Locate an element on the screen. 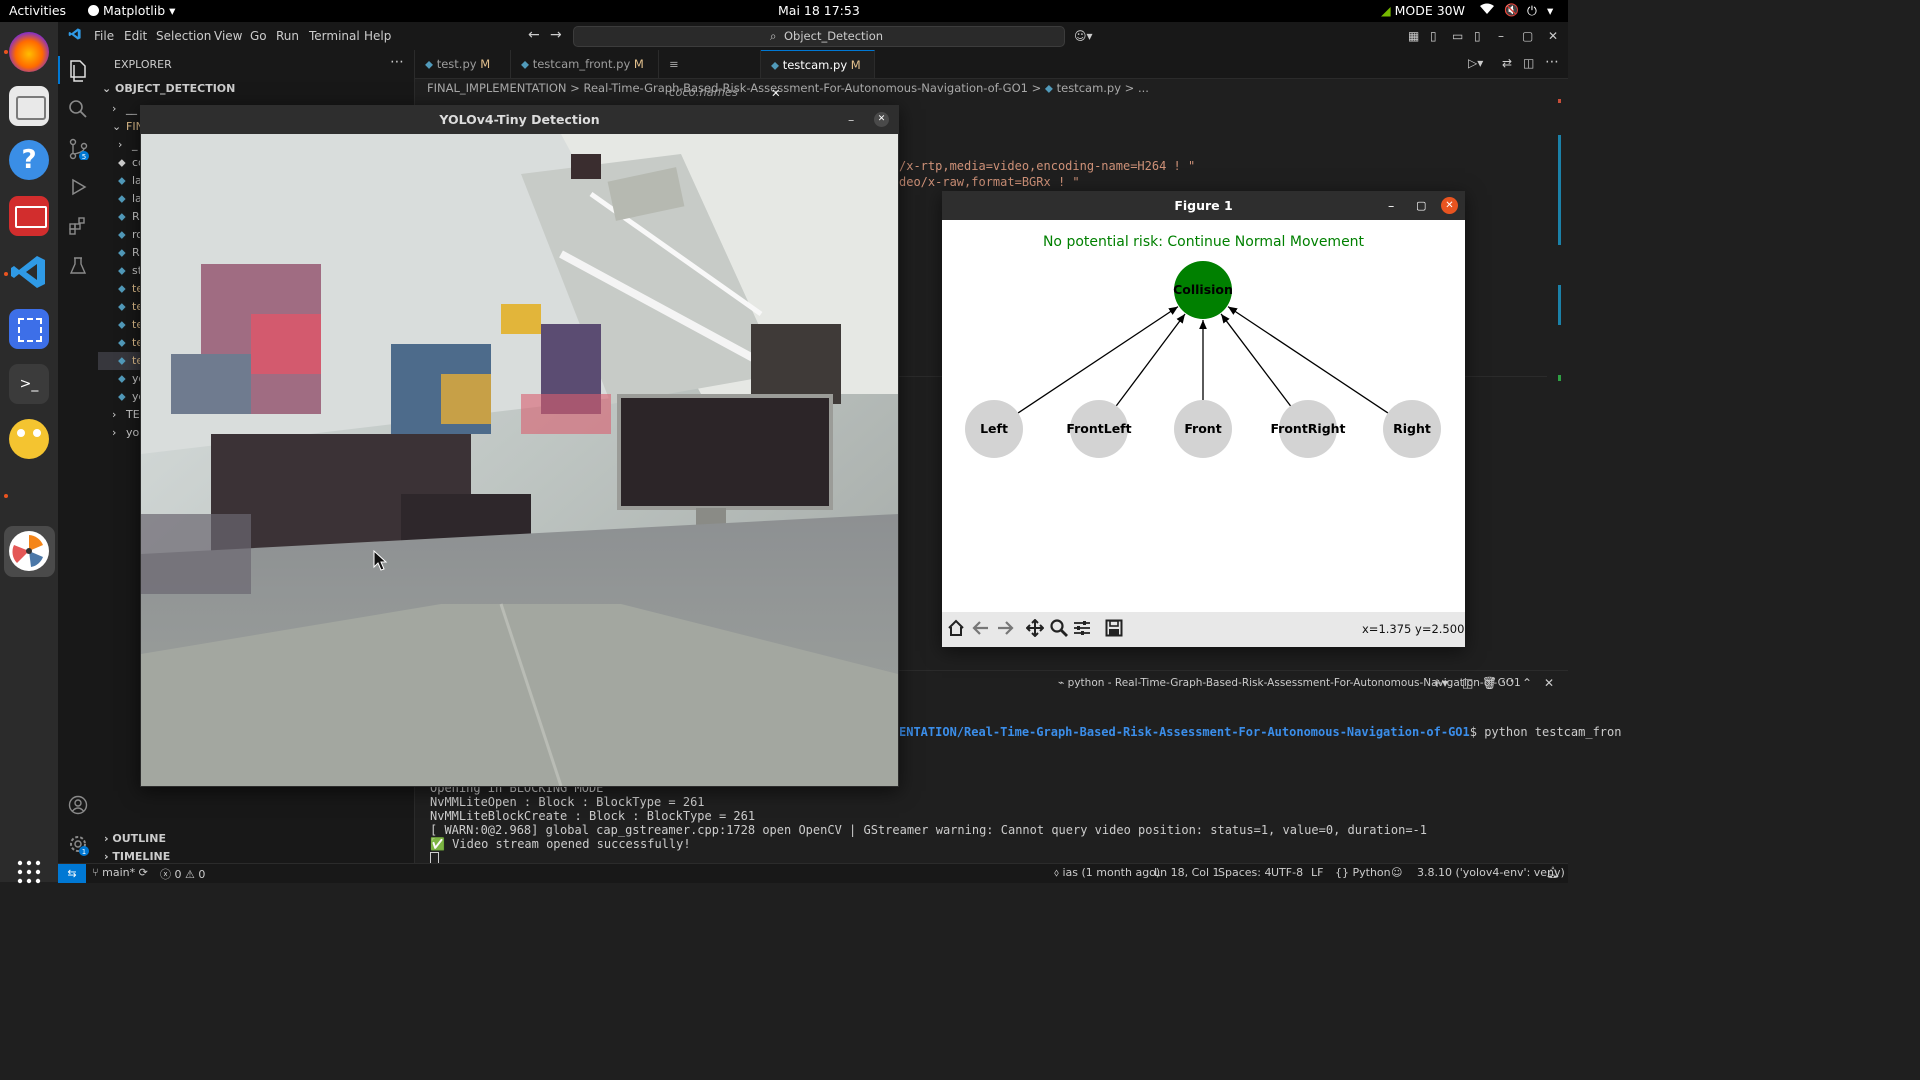 This screenshot has width=1920, height=1080. workspace-section: ⌄ OBJECT_DETECTION is located at coordinates (168, 88).